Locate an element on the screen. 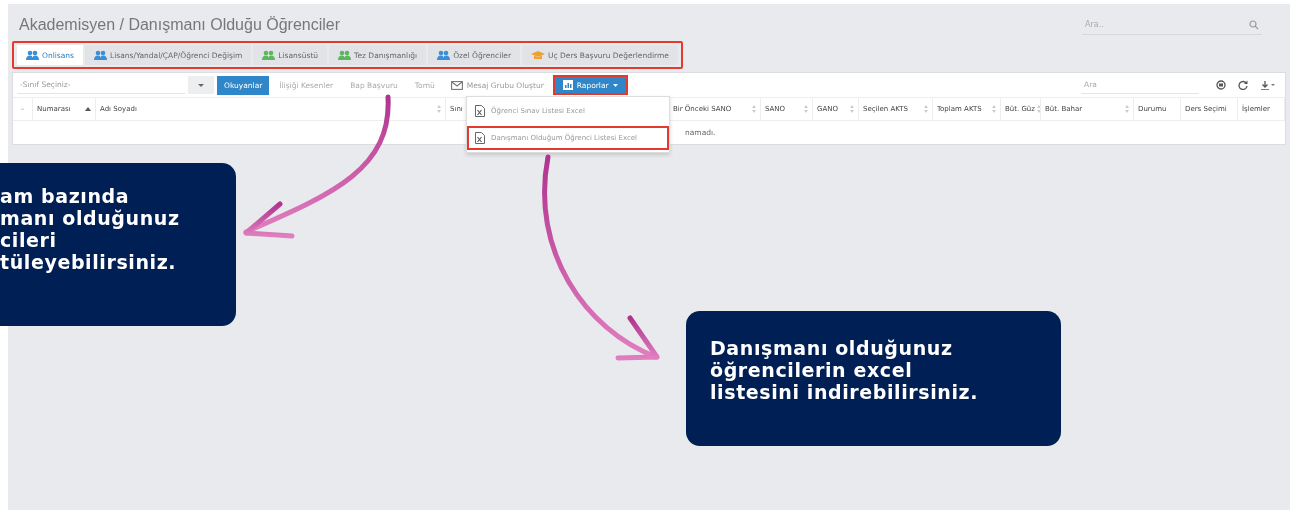 Image resolution: width=1304 pixels, height=517 pixels. dropdown-button is located at coordinates (201, 85).